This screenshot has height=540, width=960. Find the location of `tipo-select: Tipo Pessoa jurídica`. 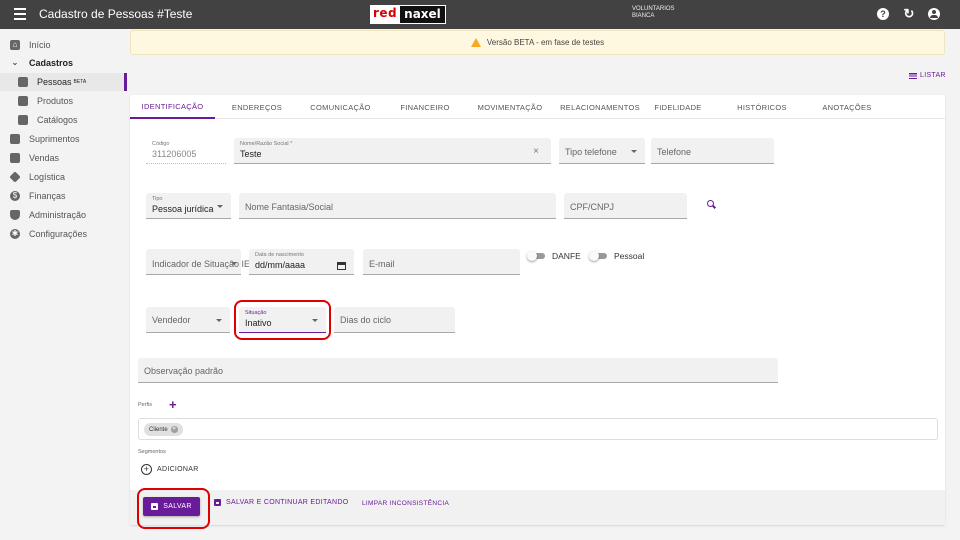

tipo-select: Tipo Pessoa jurídica is located at coordinates (188, 206).